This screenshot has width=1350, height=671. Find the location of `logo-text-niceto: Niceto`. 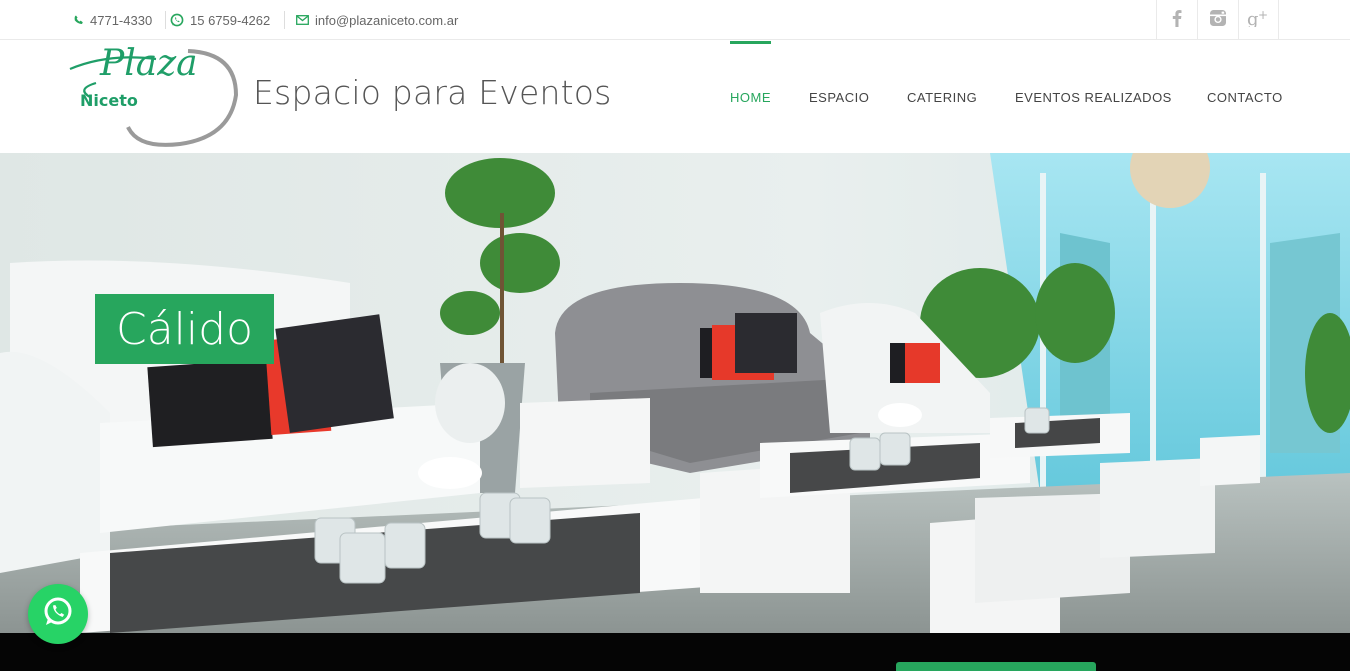

logo-text-niceto: Niceto is located at coordinates (109, 100).